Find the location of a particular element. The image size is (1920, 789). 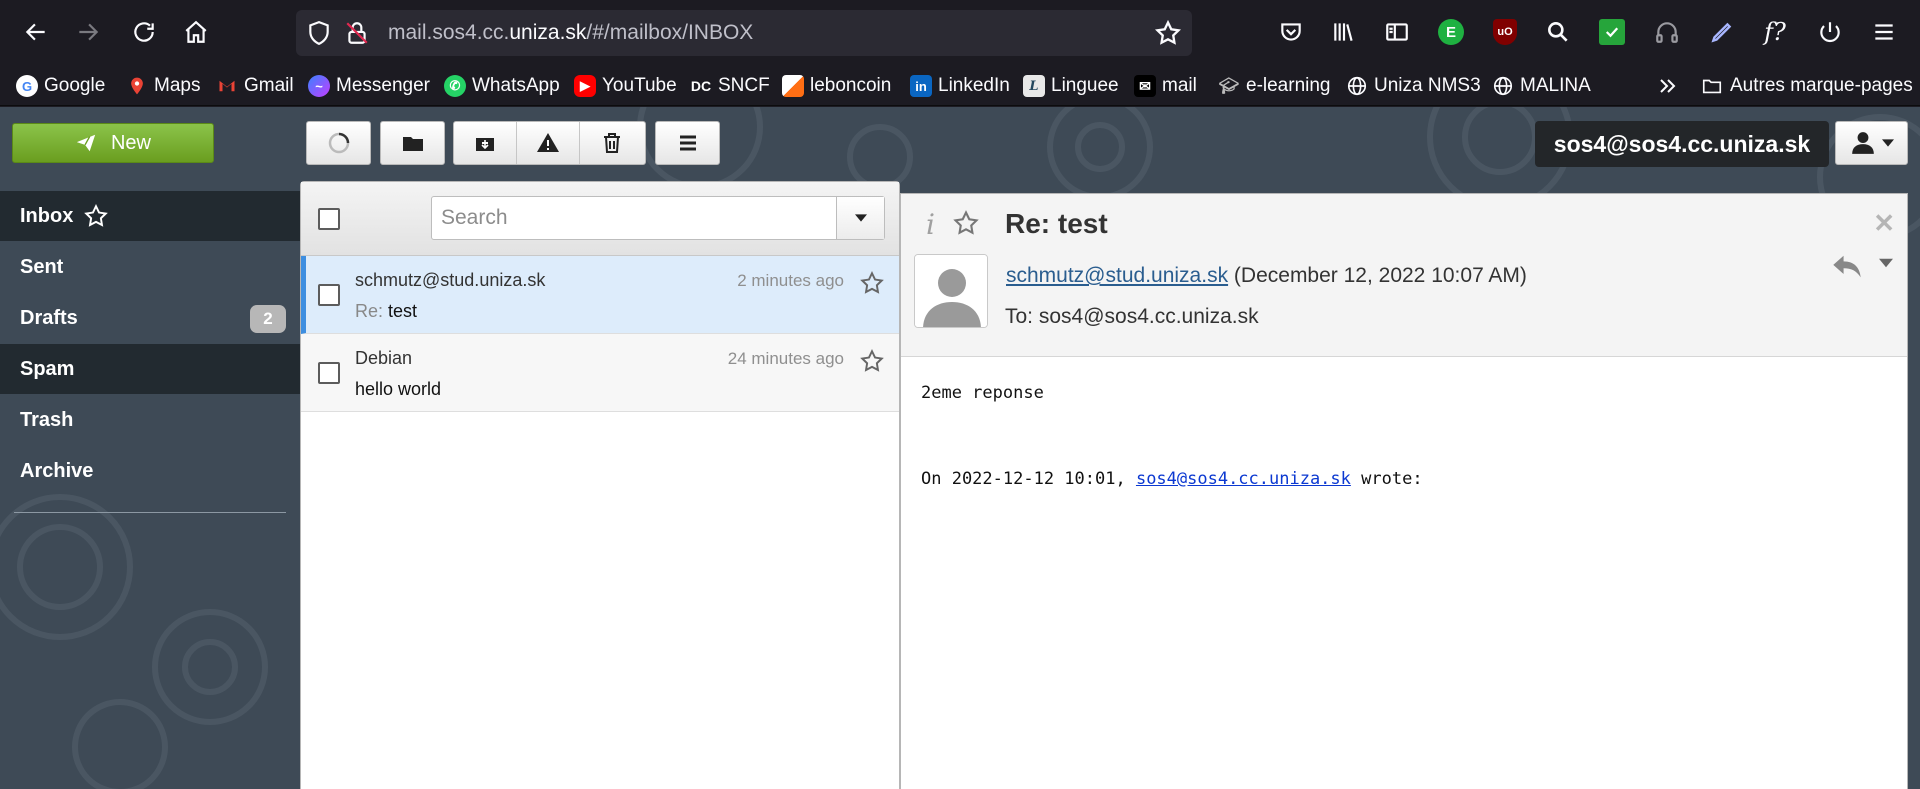

home-icon is located at coordinates (196, 32).